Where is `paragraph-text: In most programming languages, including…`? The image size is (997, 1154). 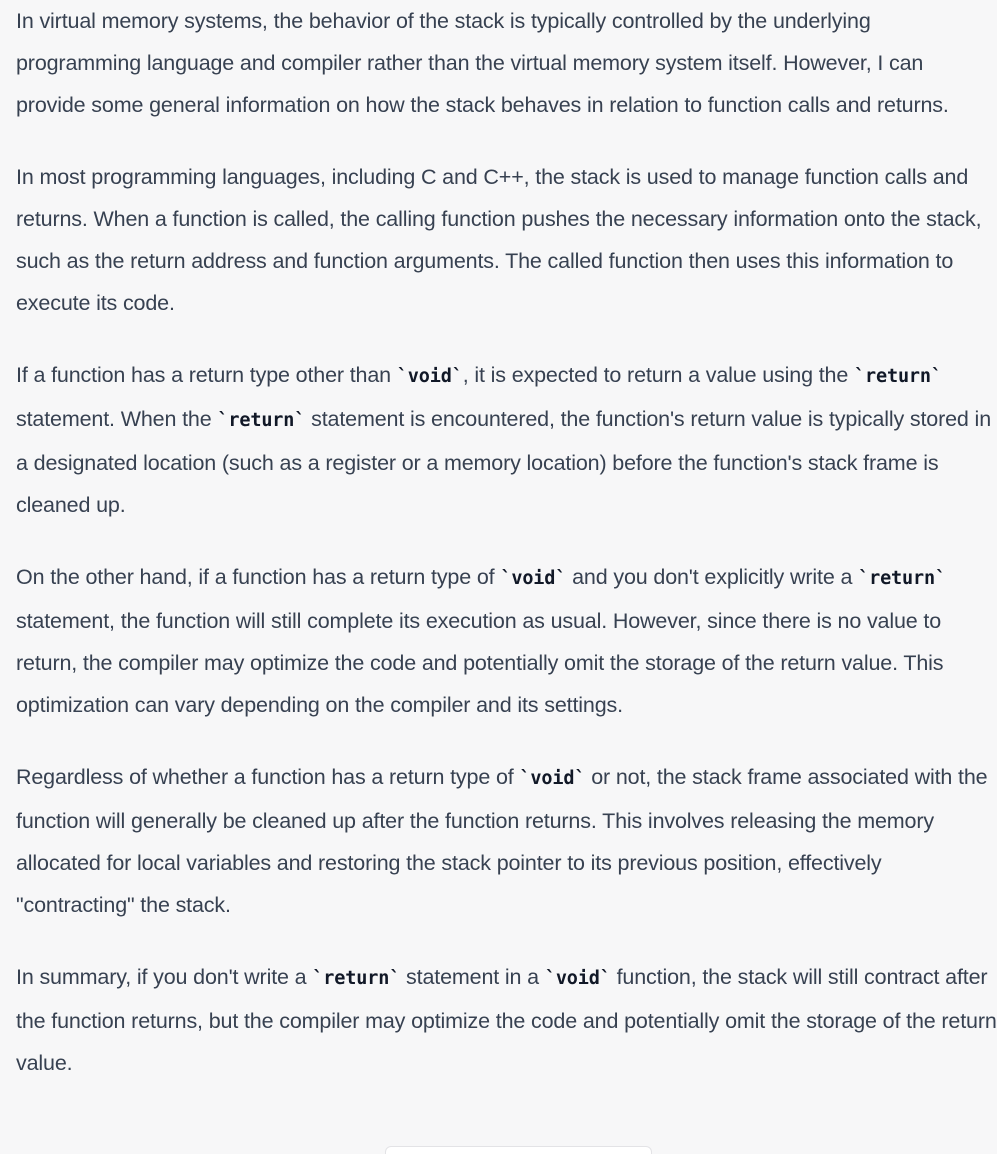
paragraph-text: In most programming languages, including… is located at coordinates (499, 240).